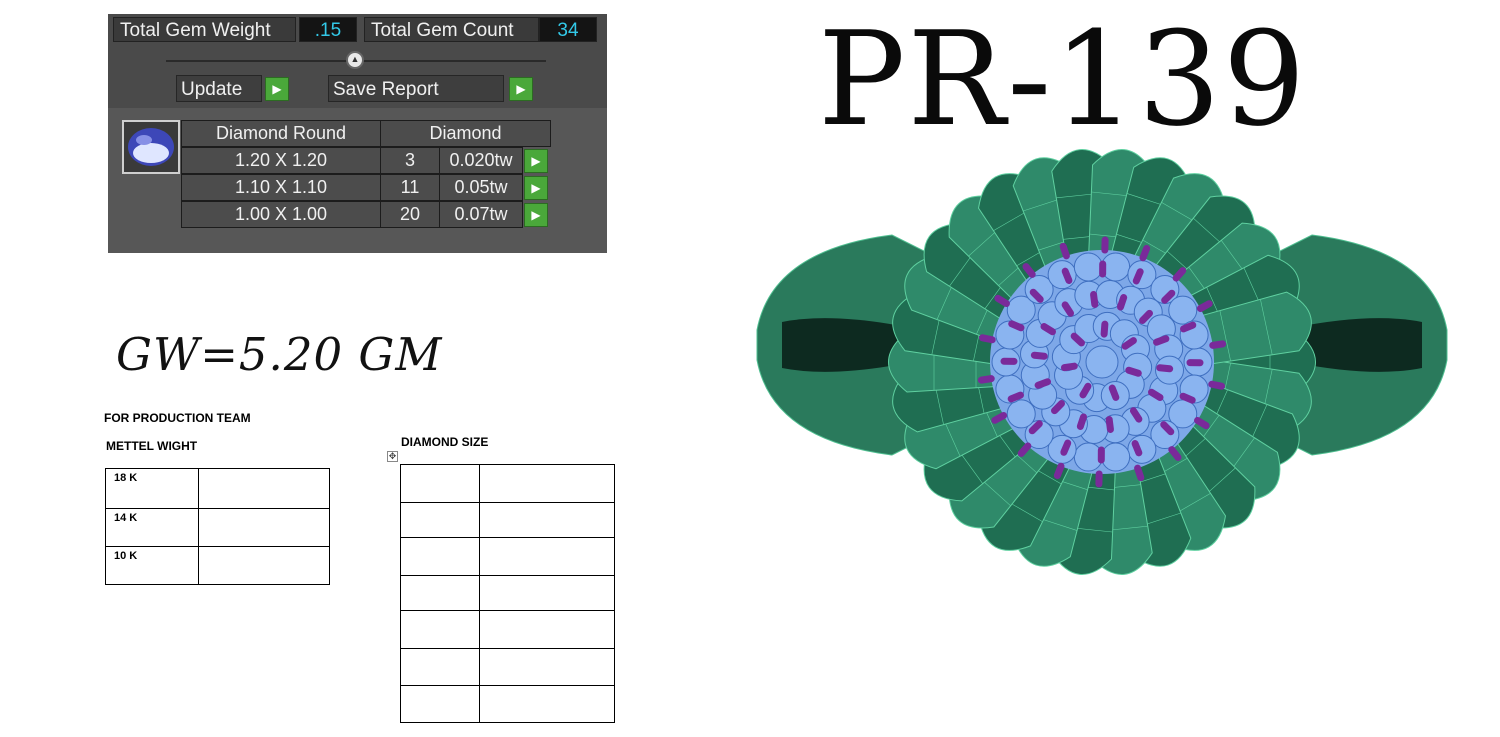  Describe the element at coordinates (451, 29) in the screenshot. I see `total-gem-count-label: Total Gem Count` at that location.